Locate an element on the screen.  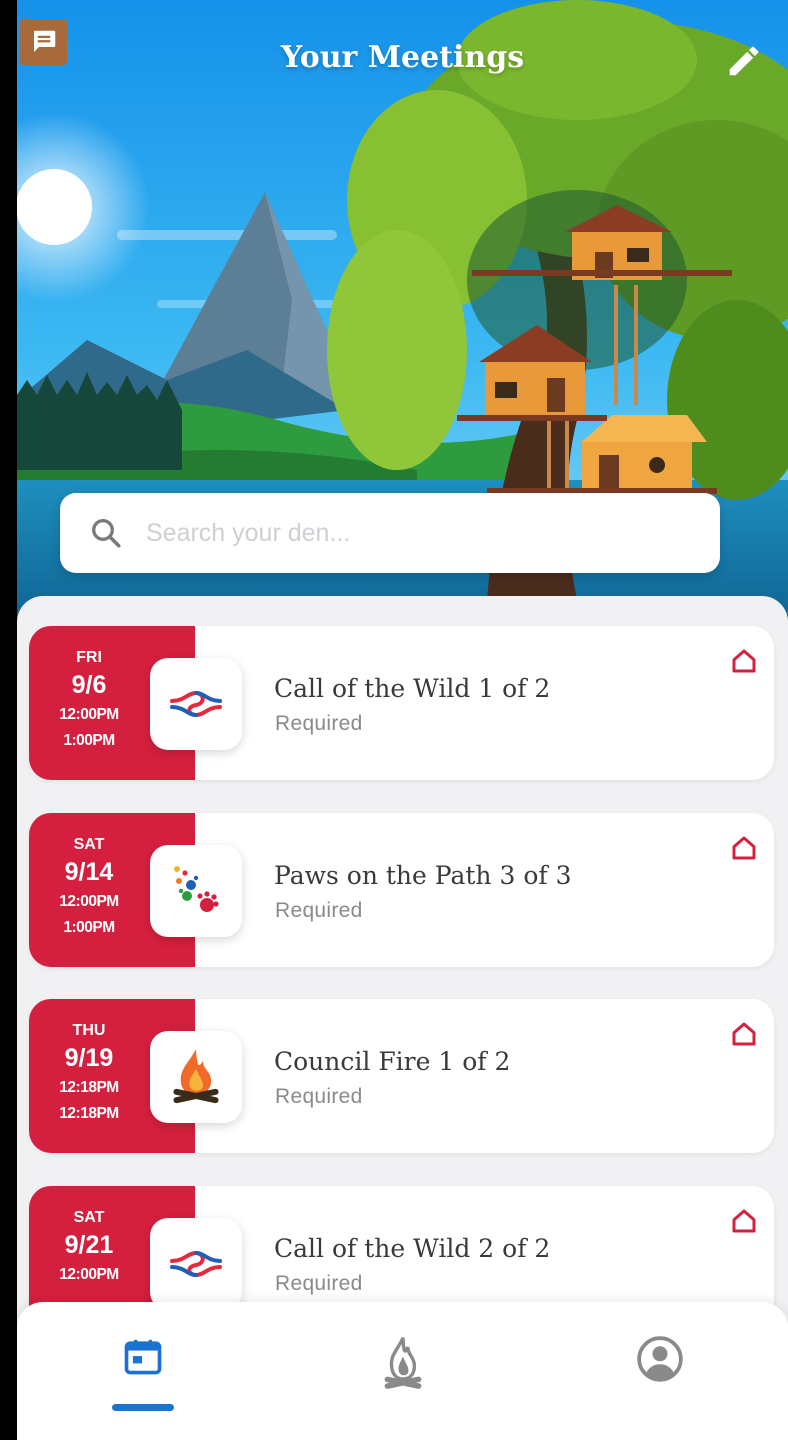
search-bar is located at coordinates (390, 533).